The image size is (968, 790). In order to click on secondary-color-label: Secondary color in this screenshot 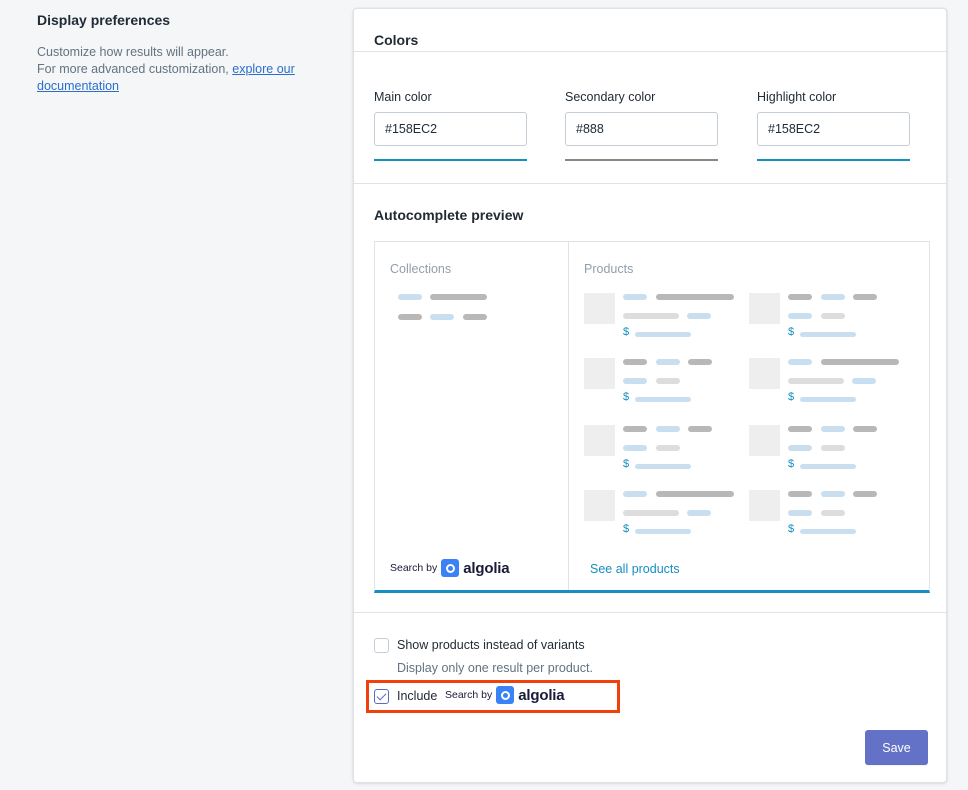, I will do `click(610, 97)`.